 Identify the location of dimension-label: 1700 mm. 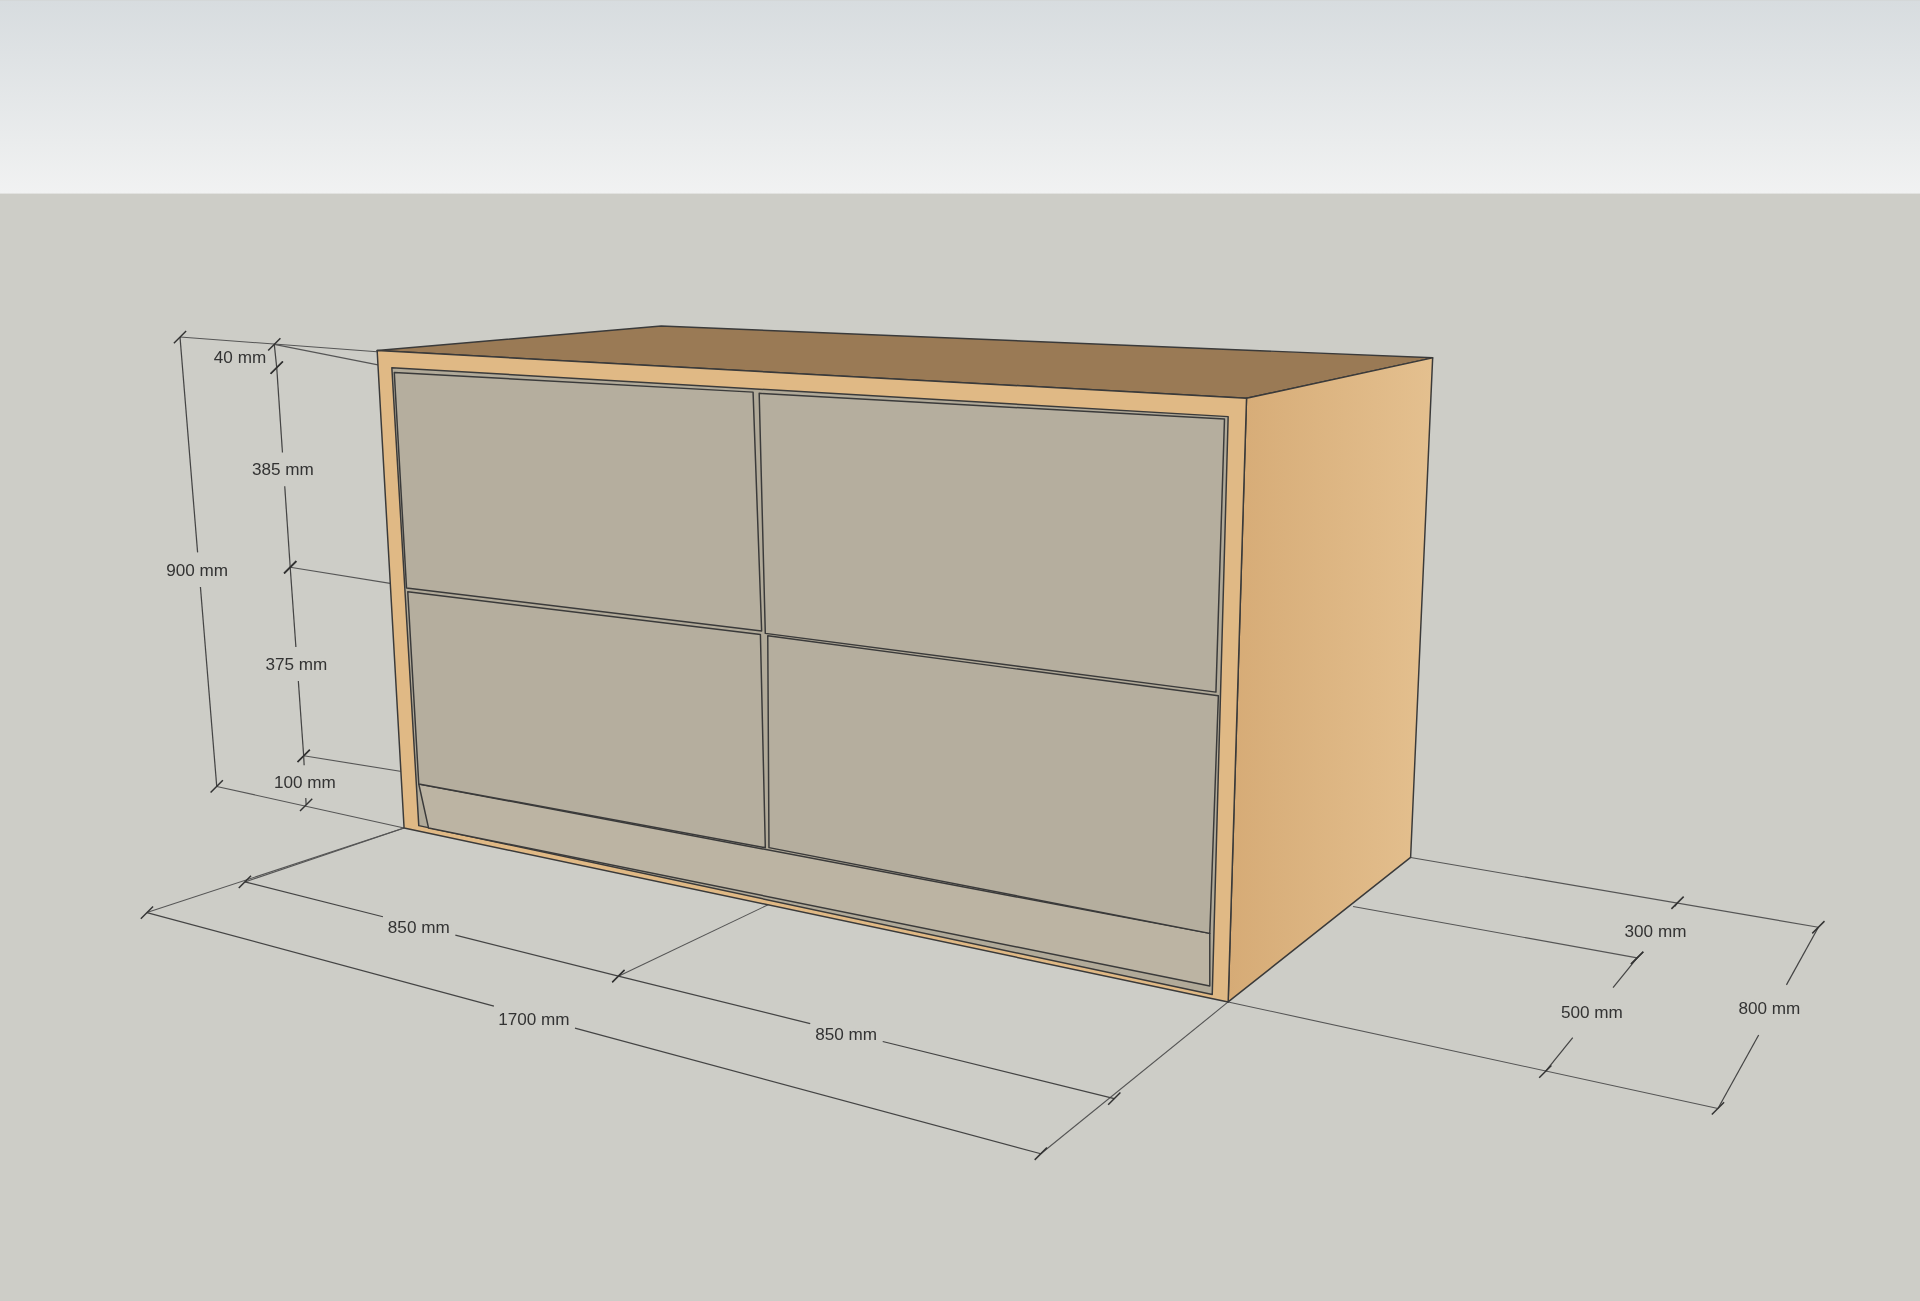
(534, 1019).